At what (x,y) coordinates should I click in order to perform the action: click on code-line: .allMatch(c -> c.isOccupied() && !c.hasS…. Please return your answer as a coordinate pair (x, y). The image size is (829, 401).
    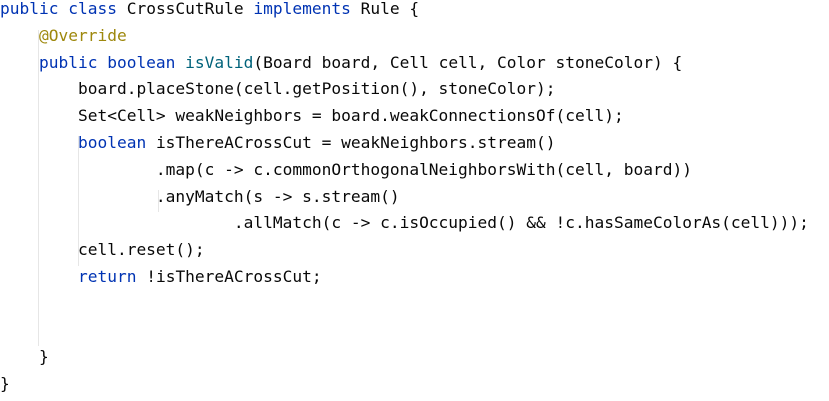
    Looking at the image, I should click on (404, 223).